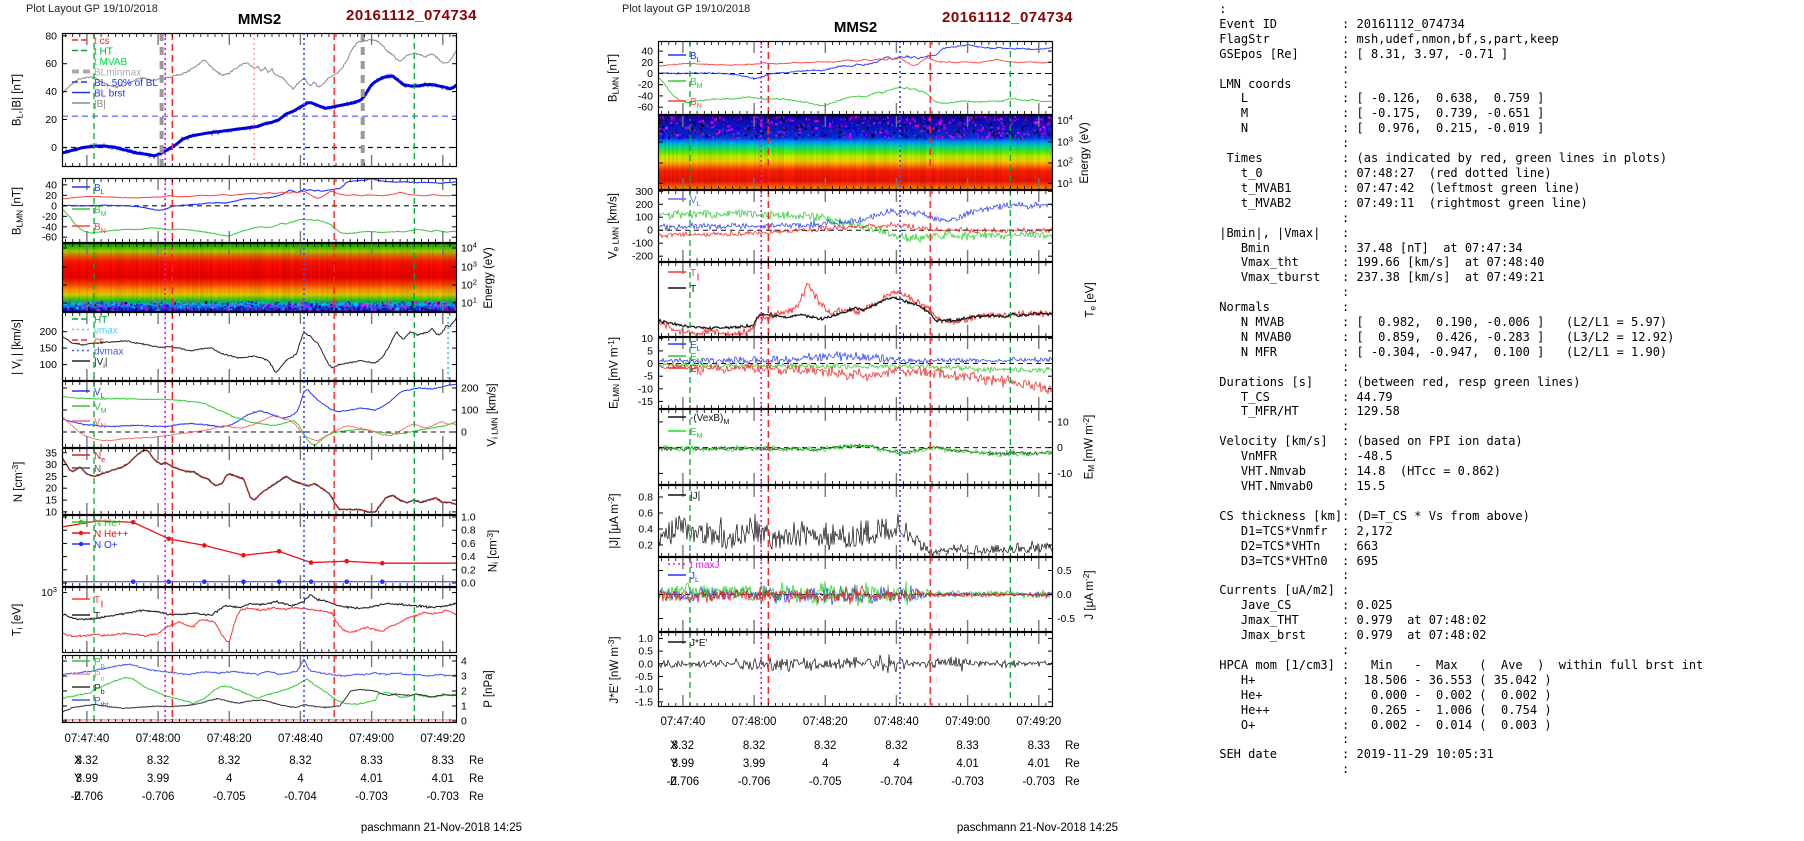 The width and height of the screenshot is (1804, 841). What do you see at coordinates (99, 689) in the screenshot?
I see `svg-text: Pb` at bounding box center [99, 689].